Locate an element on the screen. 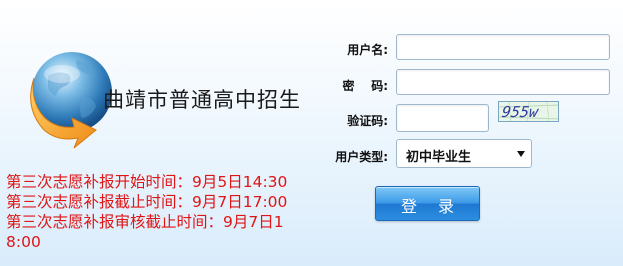 This screenshot has width=623, height=266. password-label: 密 码: is located at coordinates (365, 86).